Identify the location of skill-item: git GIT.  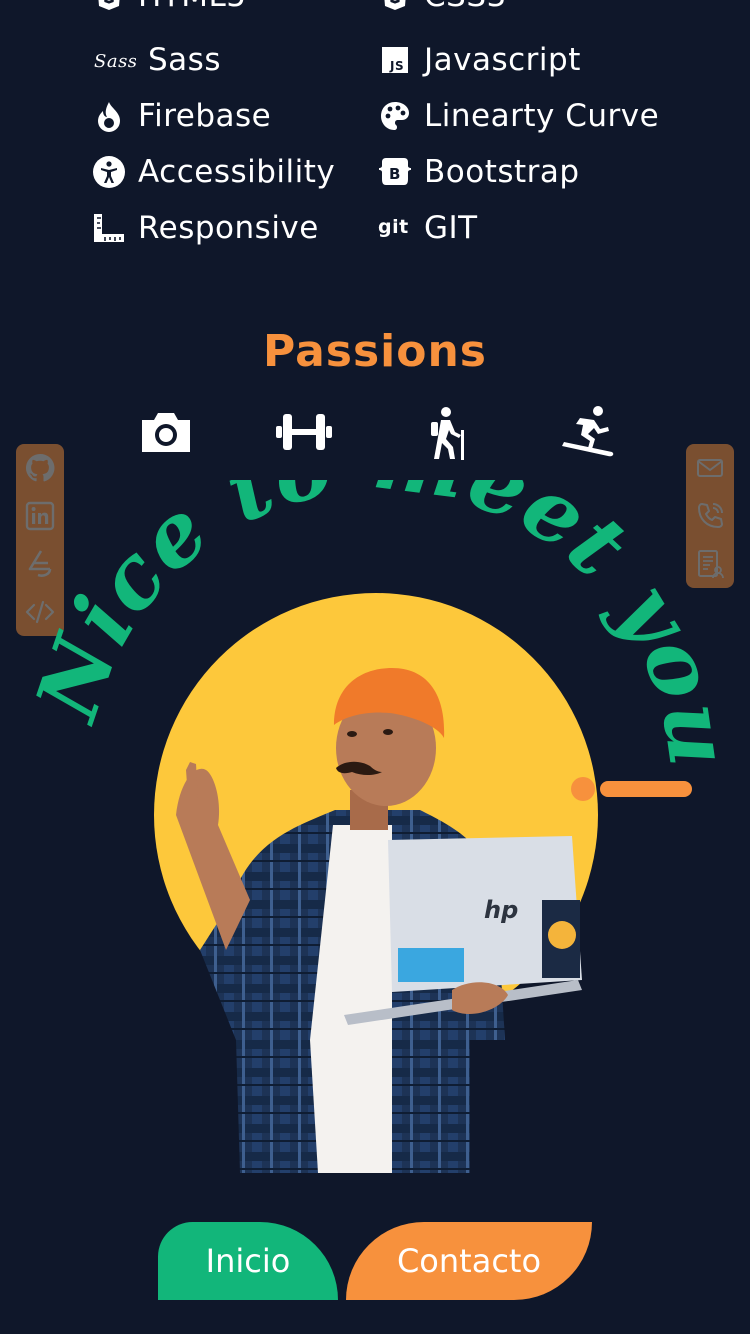
(428, 228).